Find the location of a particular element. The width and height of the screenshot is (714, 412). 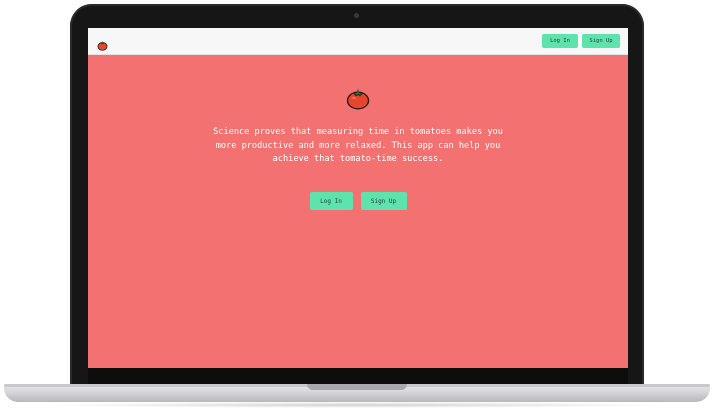

navbar-actions: Log In Sign Up is located at coordinates (581, 41).